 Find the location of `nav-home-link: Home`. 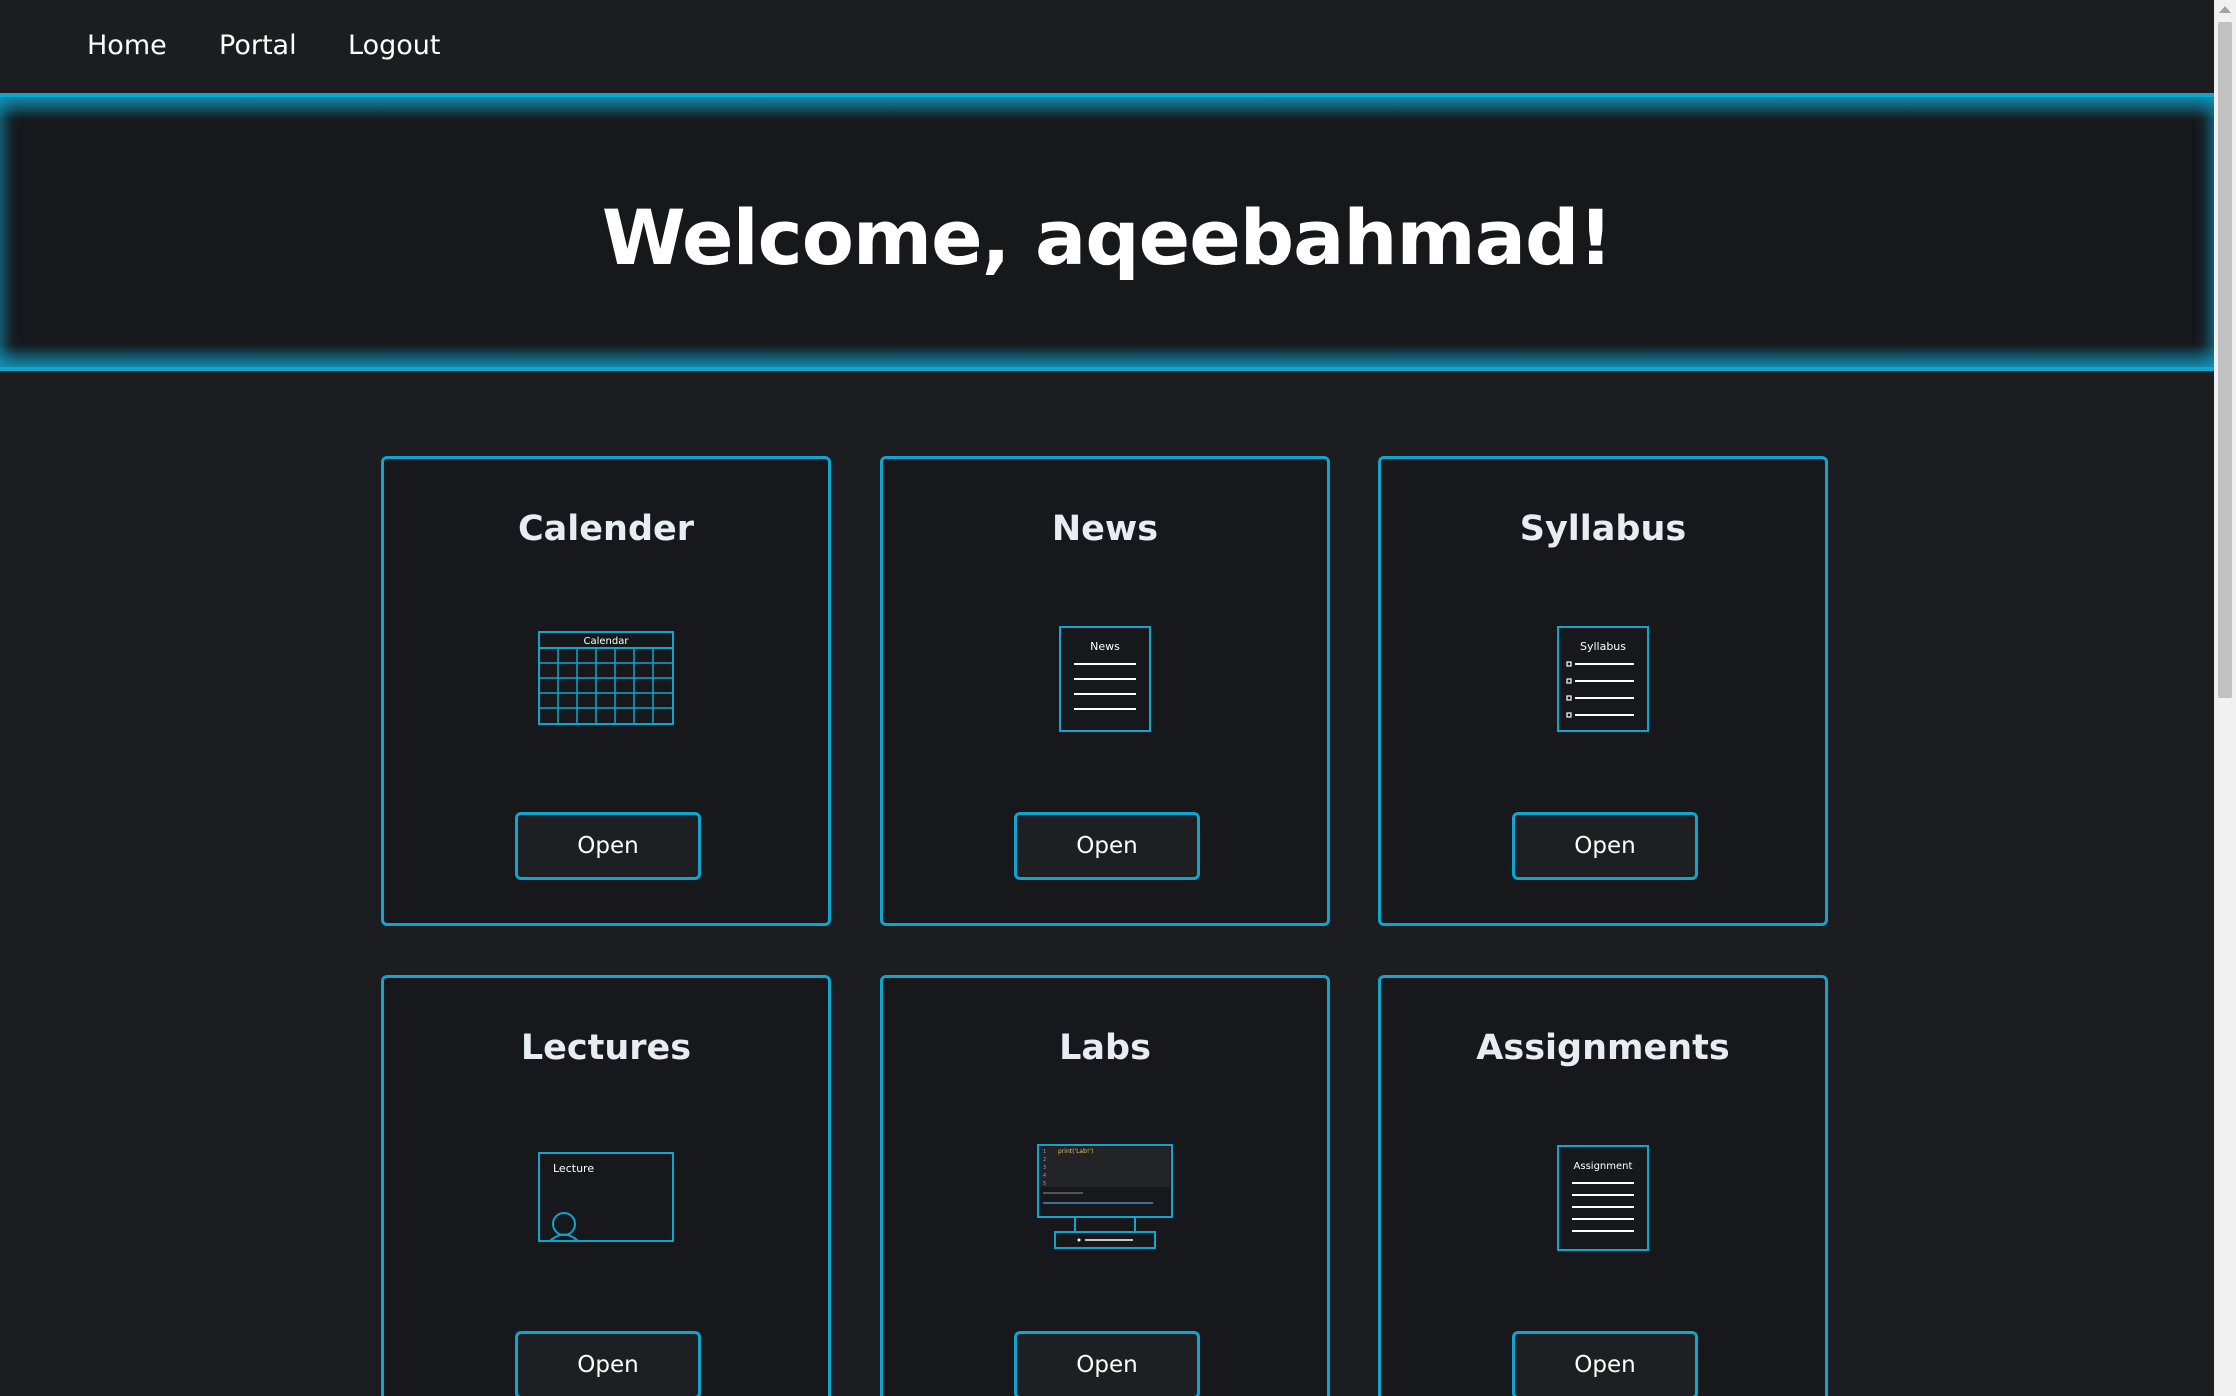

nav-home-link: Home is located at coordinates (127, 45).